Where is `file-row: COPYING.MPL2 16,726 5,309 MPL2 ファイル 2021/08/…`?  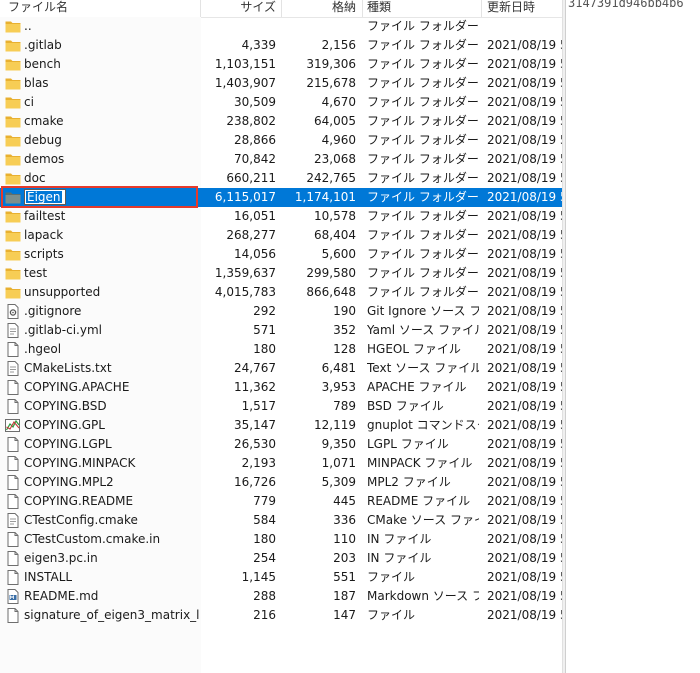
file-row: COPYING.MPL2 16,726 5,309 MPL2 ファイル 2021/08/… is located at coordinates (281, 482).